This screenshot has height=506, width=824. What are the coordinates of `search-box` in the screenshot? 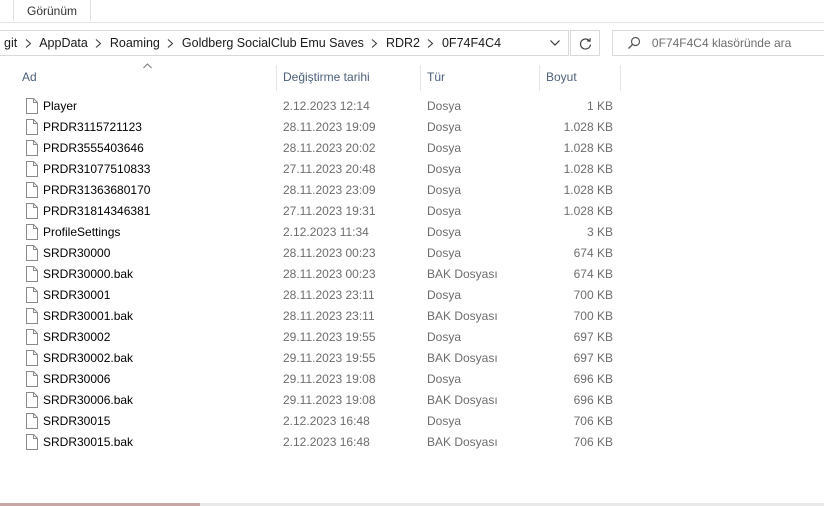 It's located at (718, 43).